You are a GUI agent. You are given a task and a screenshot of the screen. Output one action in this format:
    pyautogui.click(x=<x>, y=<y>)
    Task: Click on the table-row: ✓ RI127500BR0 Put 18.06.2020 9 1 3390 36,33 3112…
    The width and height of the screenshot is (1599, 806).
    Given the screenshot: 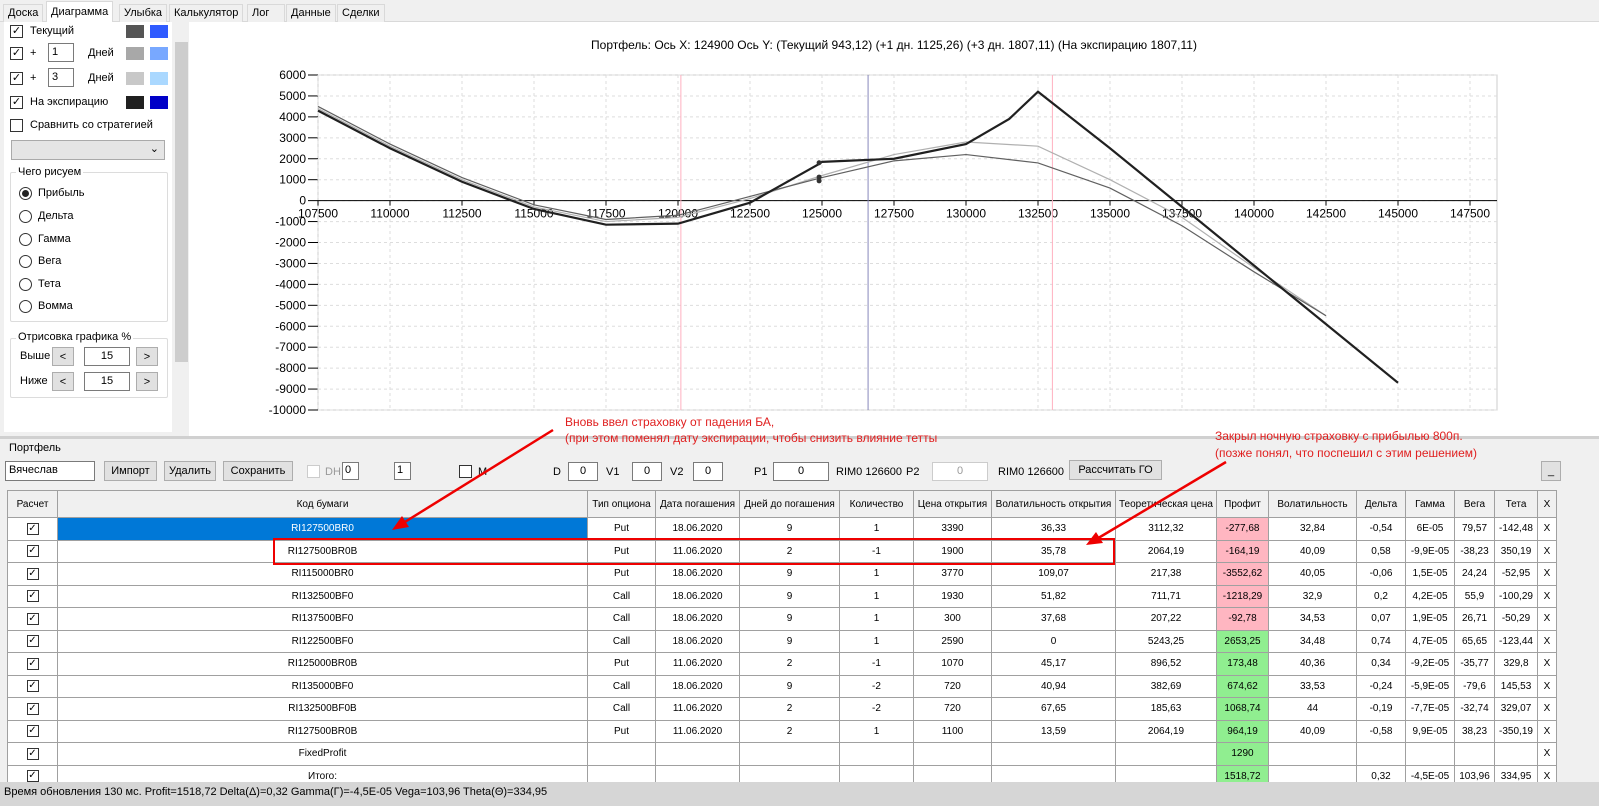 What is the action you would take?
    pyautogui.click(x=782, y=529)
    